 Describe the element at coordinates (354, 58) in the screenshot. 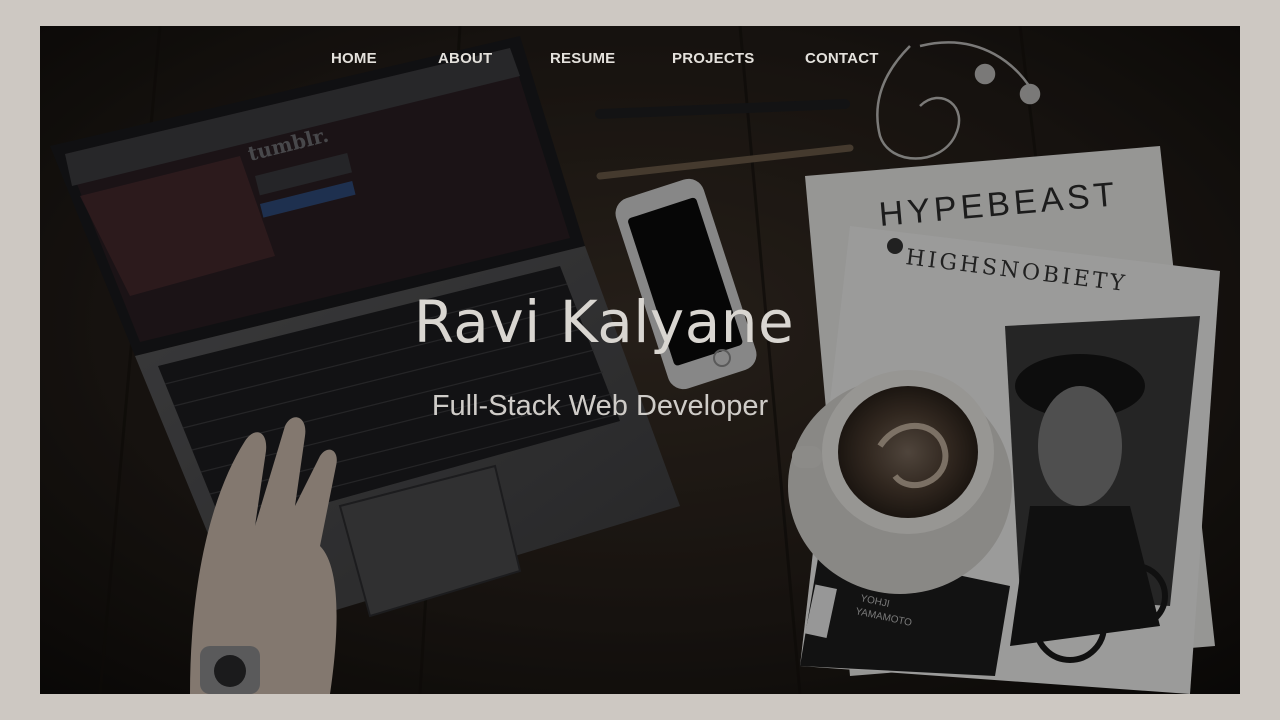

I see `nav-link-home: HOME` at that location.